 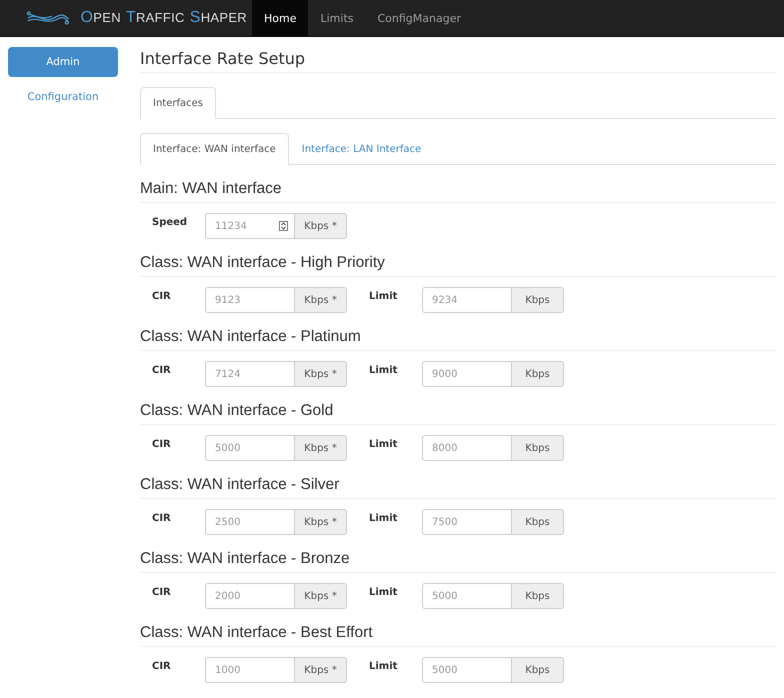 I want to click on nav-link: Limits, so click(x=337, y=18).